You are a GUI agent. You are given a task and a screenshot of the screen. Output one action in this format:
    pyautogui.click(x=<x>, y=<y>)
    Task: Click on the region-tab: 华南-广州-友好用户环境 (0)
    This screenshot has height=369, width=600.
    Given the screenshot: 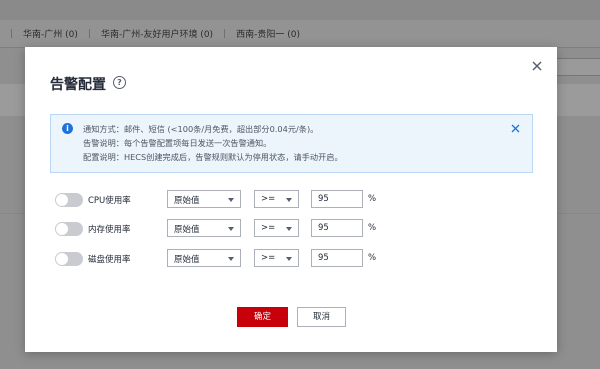 What is the action you would take?
    pyautogui.click(x=152, y=33)
    